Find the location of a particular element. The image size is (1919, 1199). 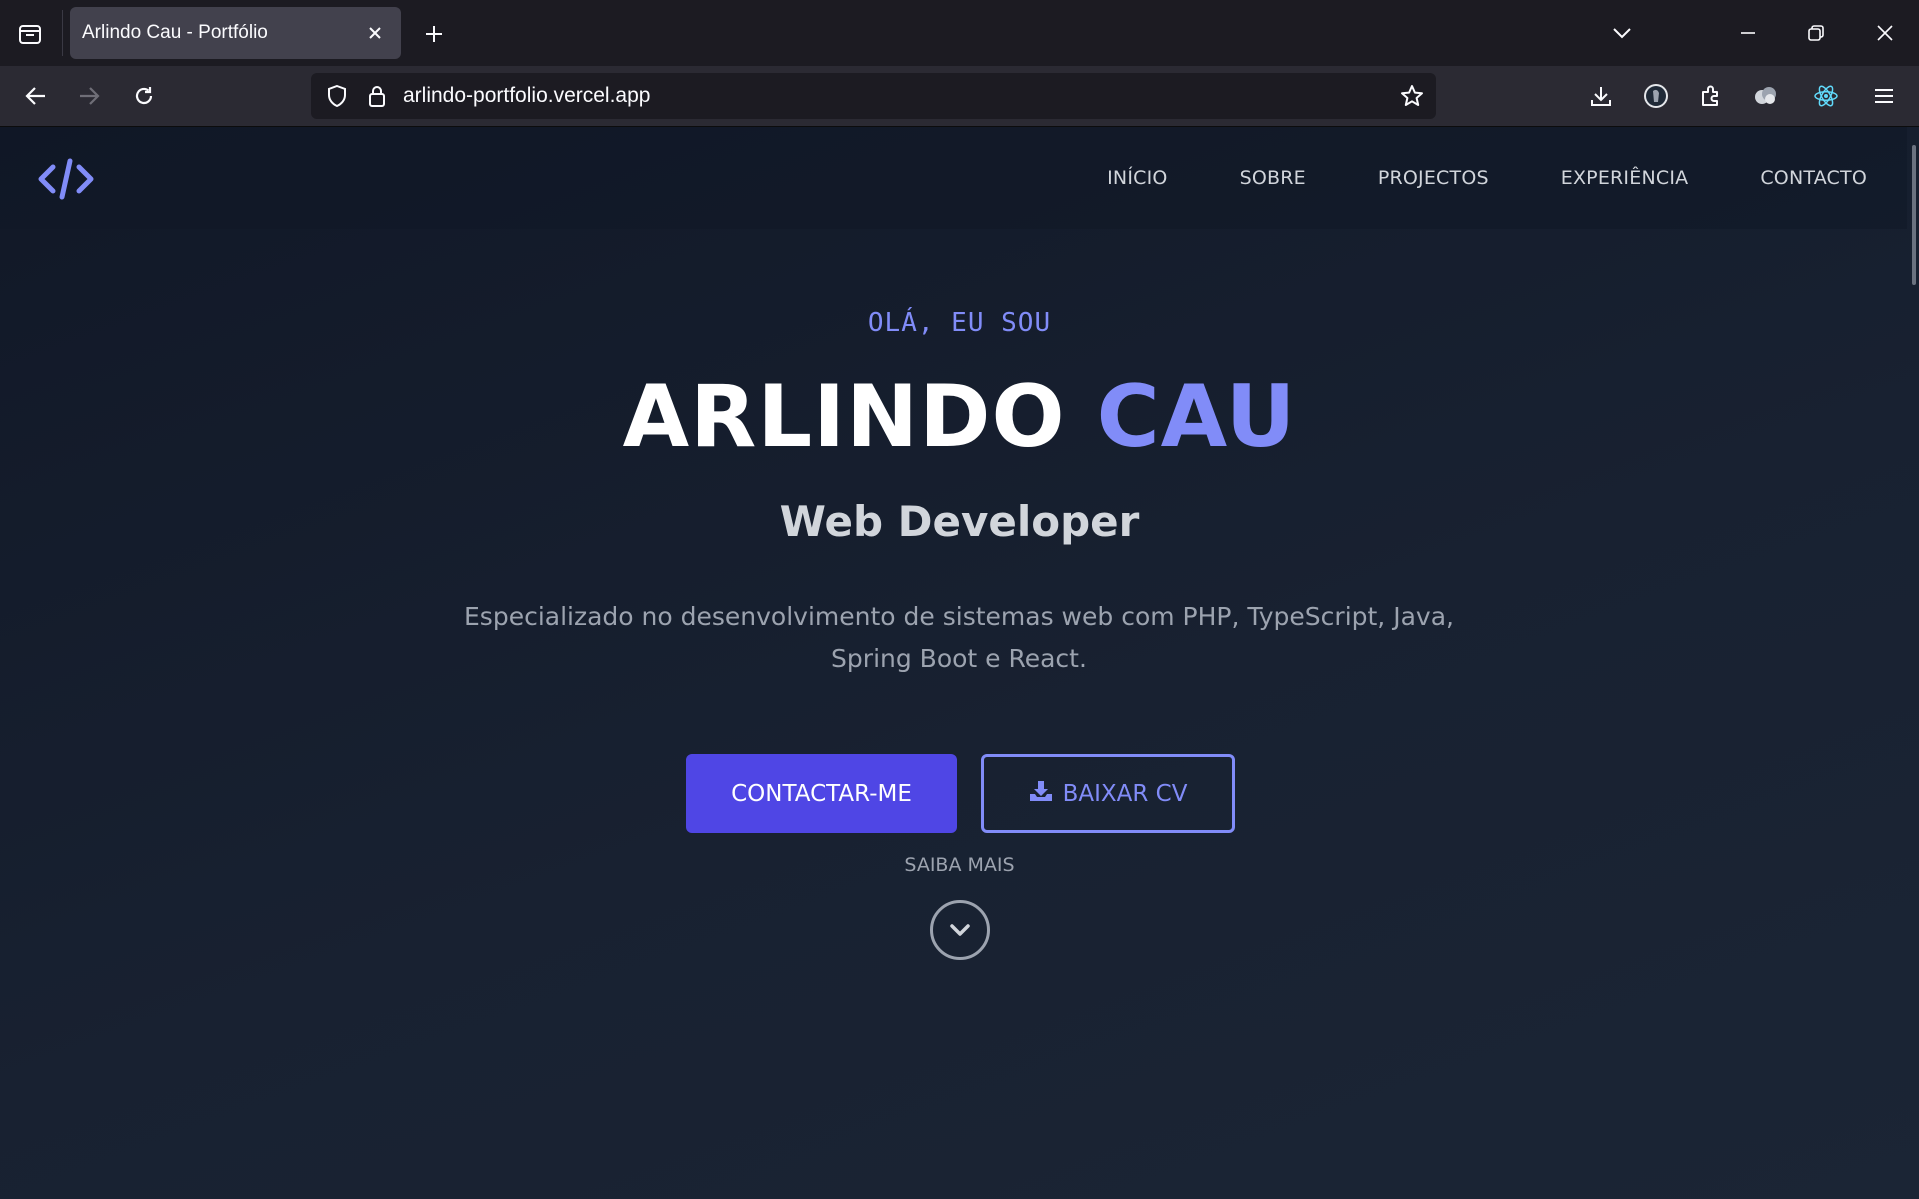

tab-list-chevron-down-icon is located at coordinates (1622, 33).